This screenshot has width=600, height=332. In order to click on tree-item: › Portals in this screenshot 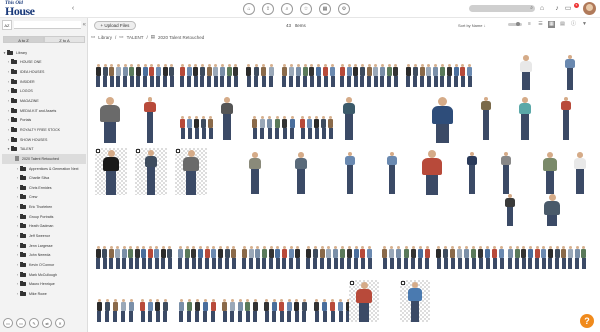, I will do `click(44, 120)`.